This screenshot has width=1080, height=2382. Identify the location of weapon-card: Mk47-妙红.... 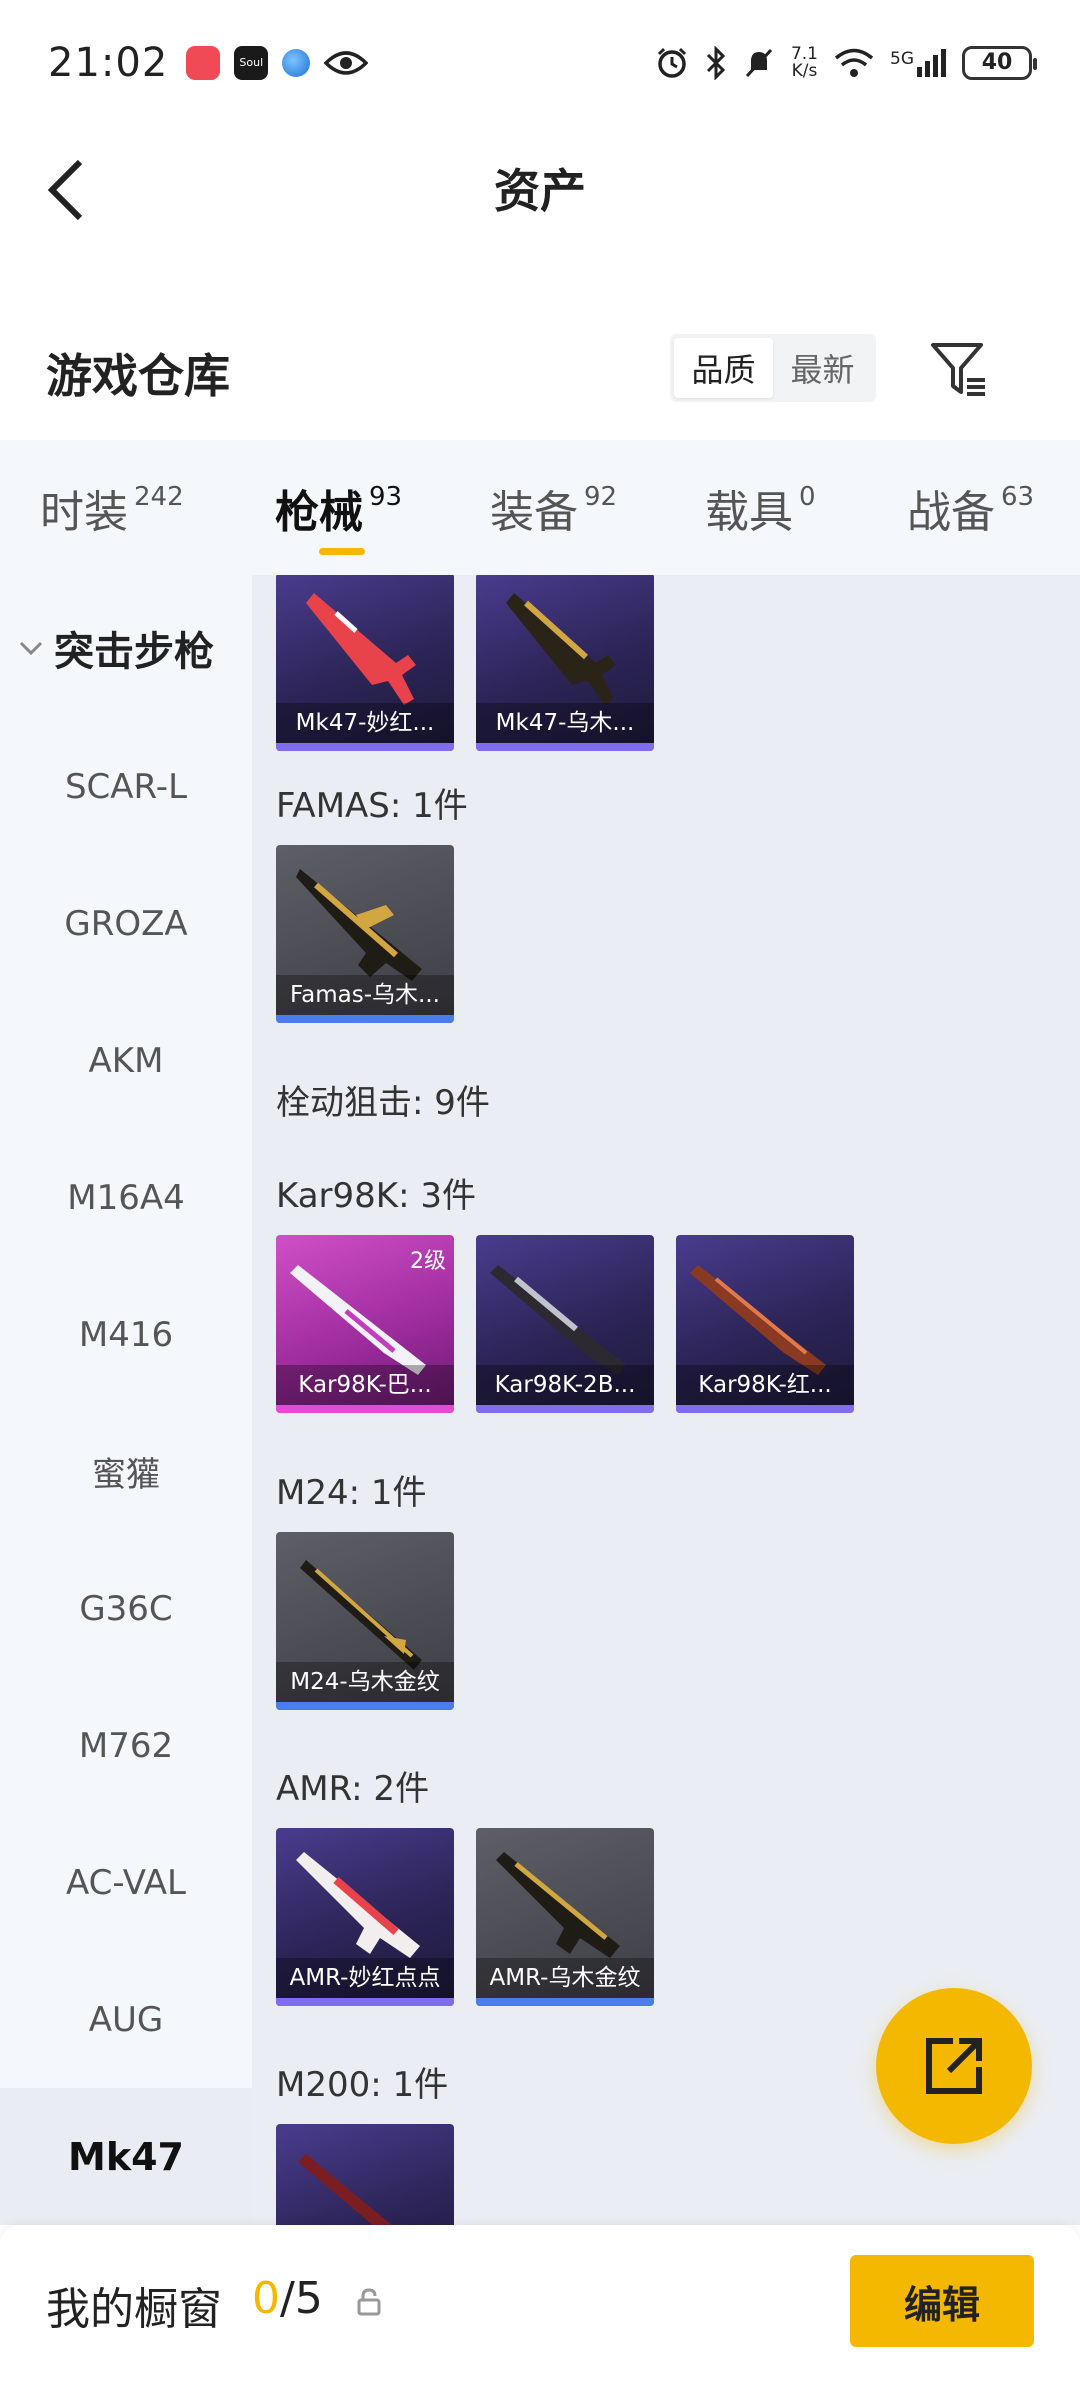
(365, 663).